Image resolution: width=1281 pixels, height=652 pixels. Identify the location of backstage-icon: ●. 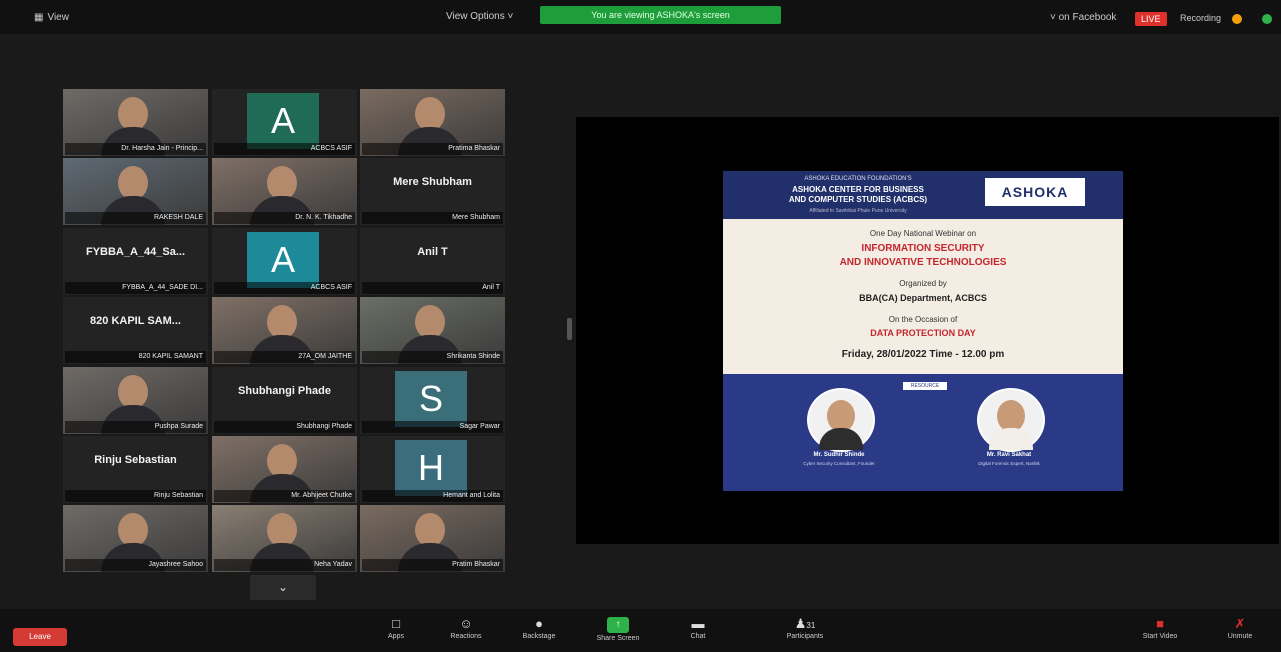
(539, 623).